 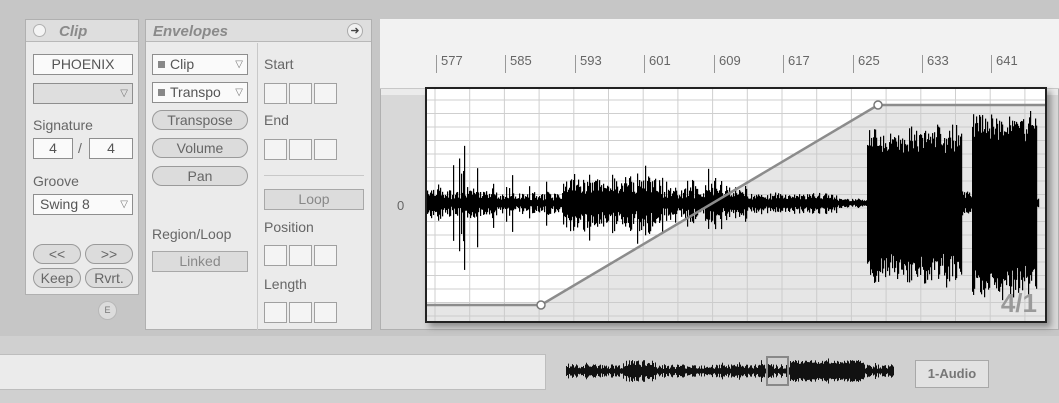 I want to click on signature-denominator: 4, so click(x=111, y=148).